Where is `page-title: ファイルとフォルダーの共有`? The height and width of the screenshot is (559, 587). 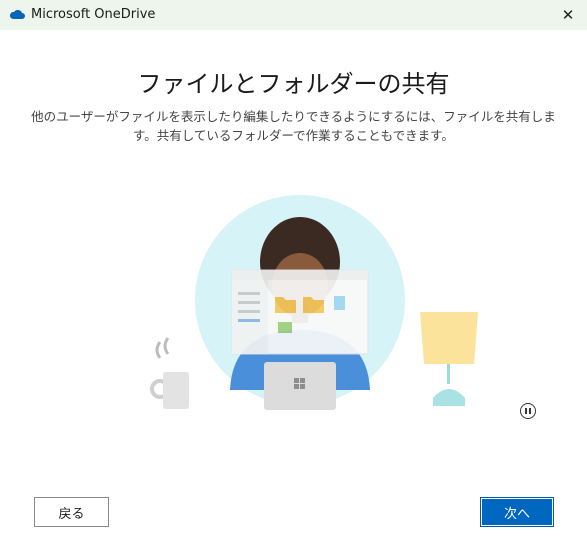
page-title: ファイルとフォルダーの共有 is located at coordinates (293, 84).